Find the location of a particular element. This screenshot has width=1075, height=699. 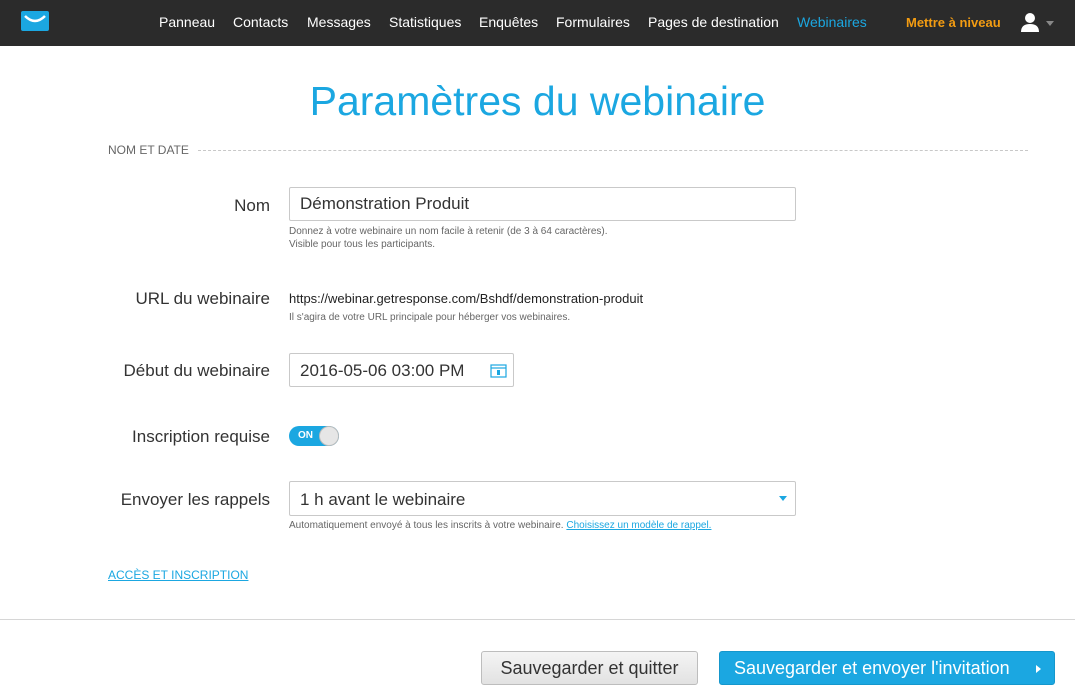

section-header-name-date: NOM ET DATE is located at coordinates (568, 150).